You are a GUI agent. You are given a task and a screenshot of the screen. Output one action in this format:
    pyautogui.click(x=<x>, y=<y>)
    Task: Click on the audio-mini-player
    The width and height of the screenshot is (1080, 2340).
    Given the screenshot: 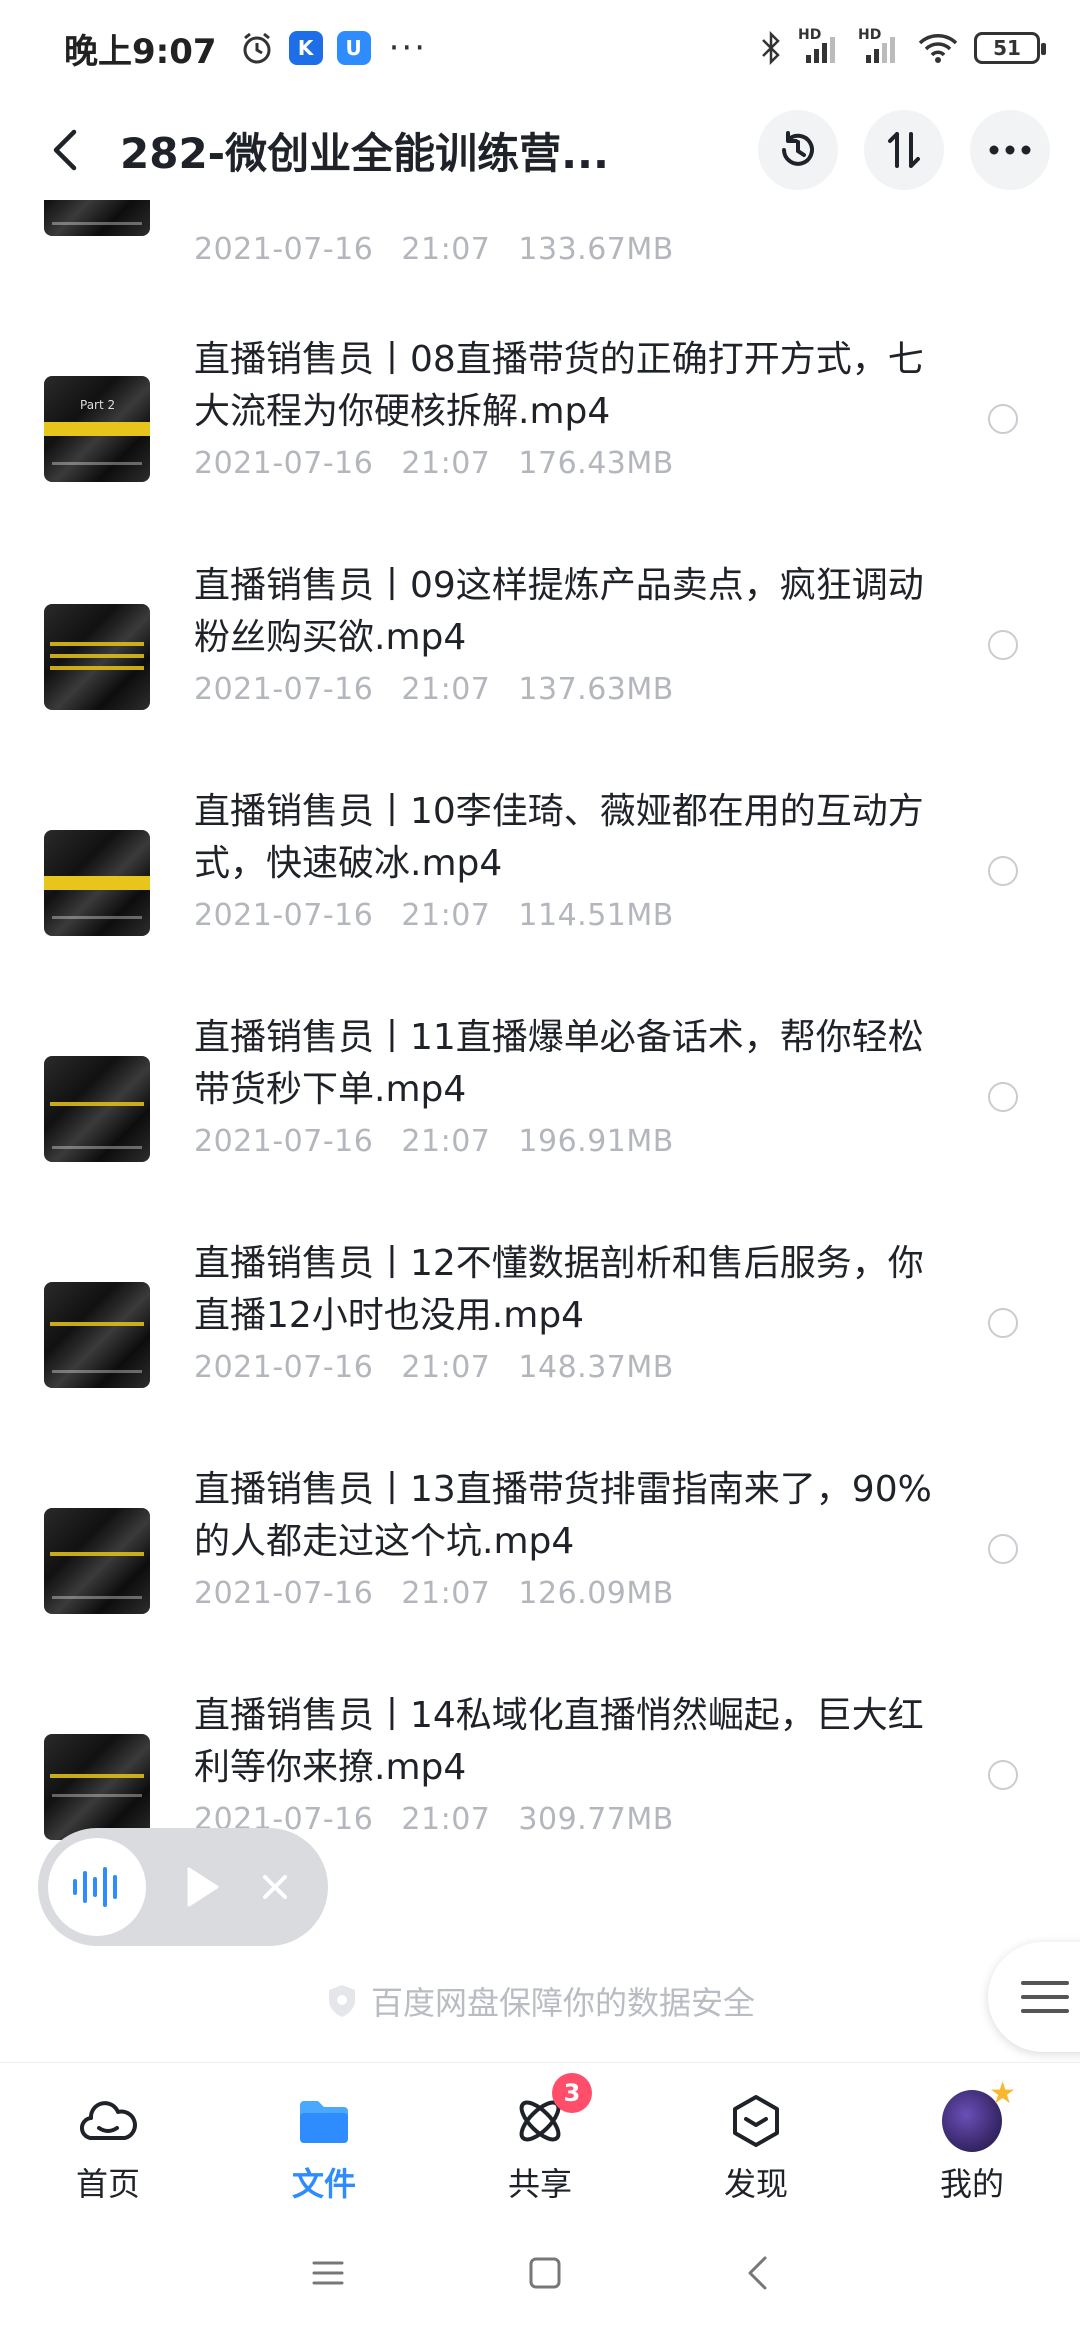 What is the action you would take?
    pyautogui.click(x=183, y=1887)
    